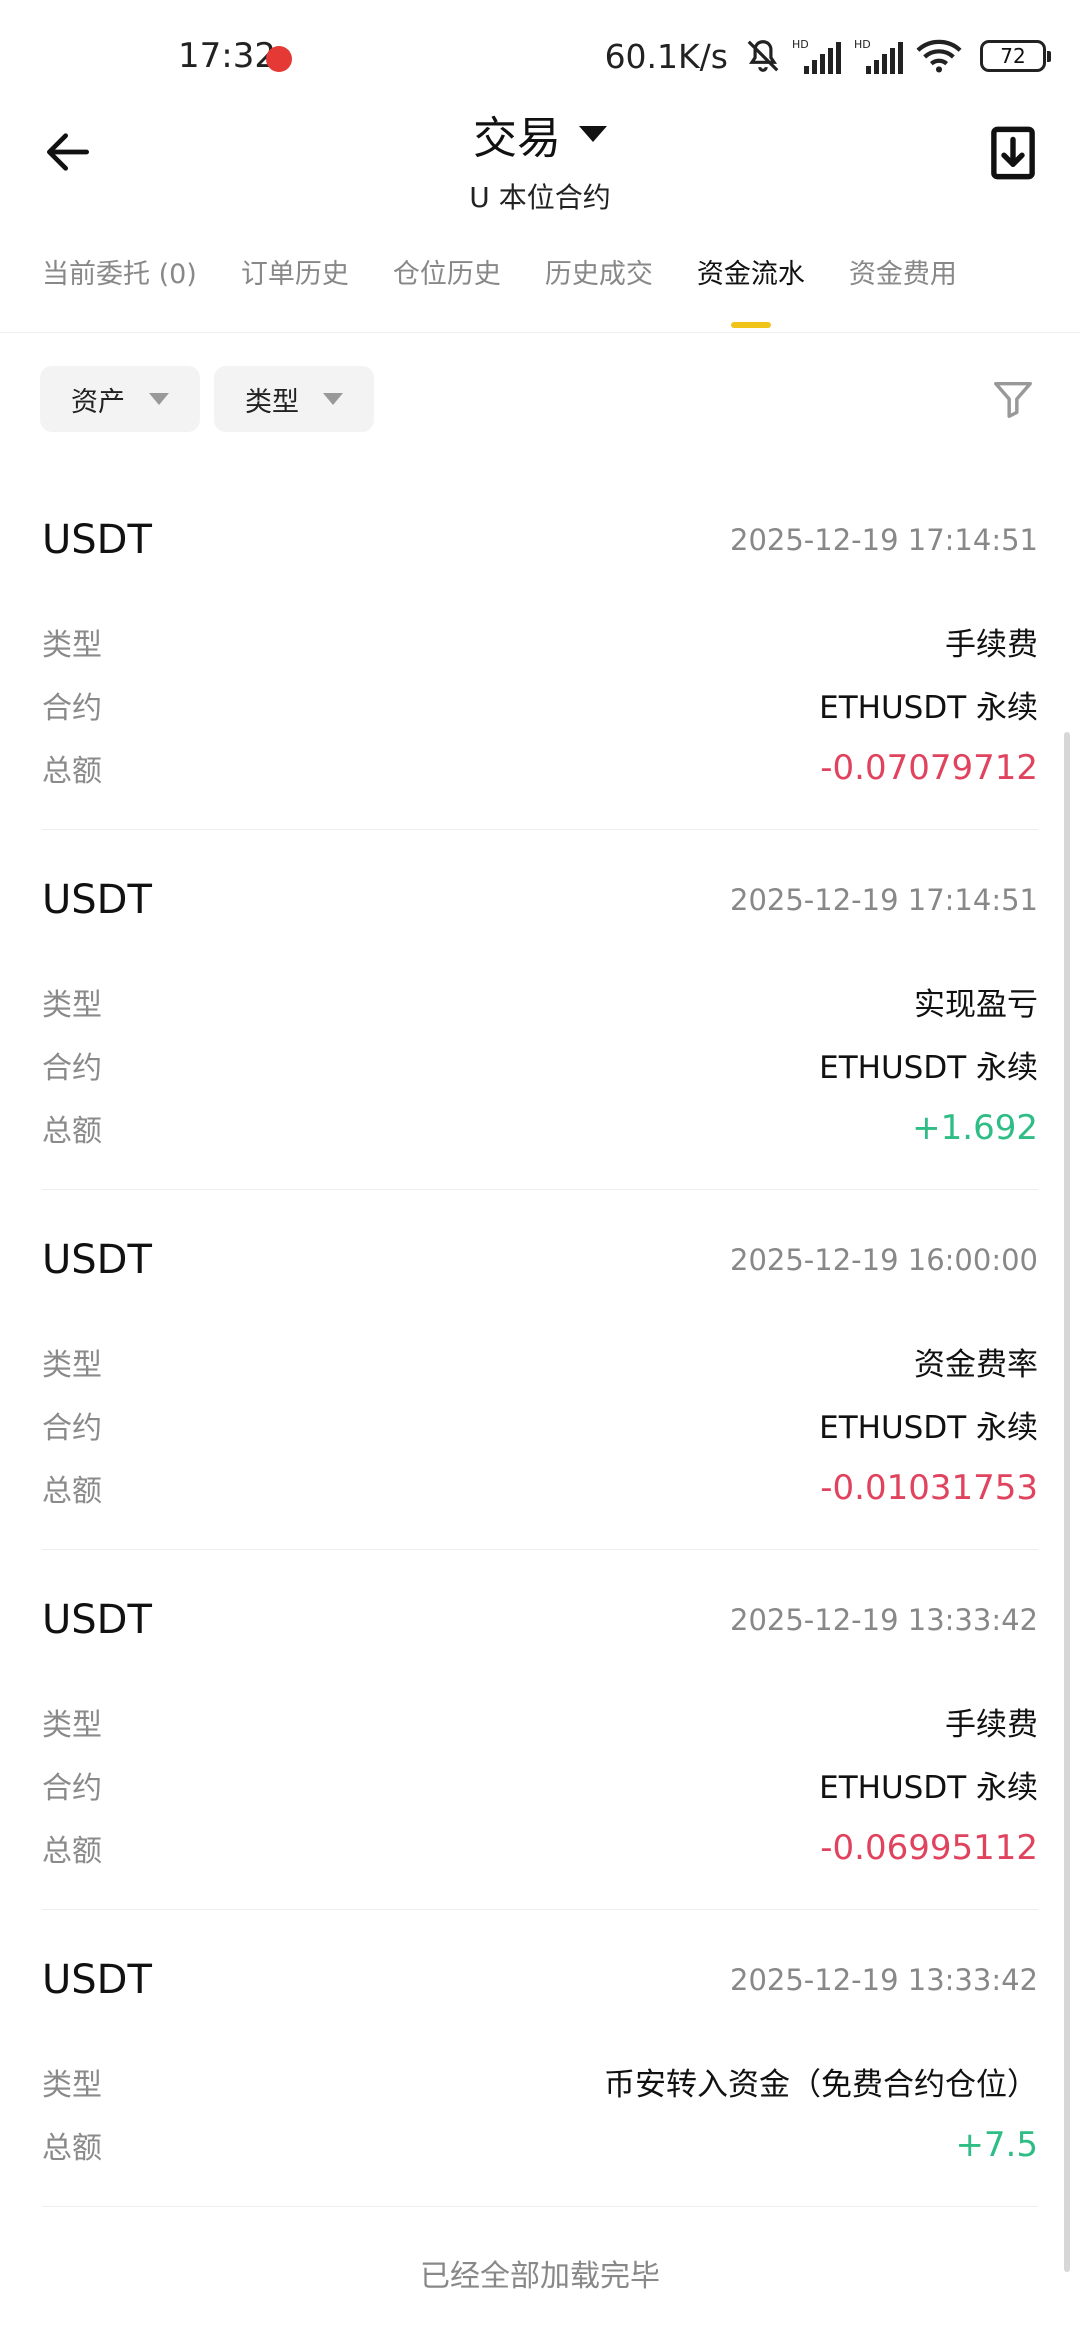  Describe the element at coordinates (929, 1487) in the screenshot. I see `record-amount: -0.01031753` at that location.